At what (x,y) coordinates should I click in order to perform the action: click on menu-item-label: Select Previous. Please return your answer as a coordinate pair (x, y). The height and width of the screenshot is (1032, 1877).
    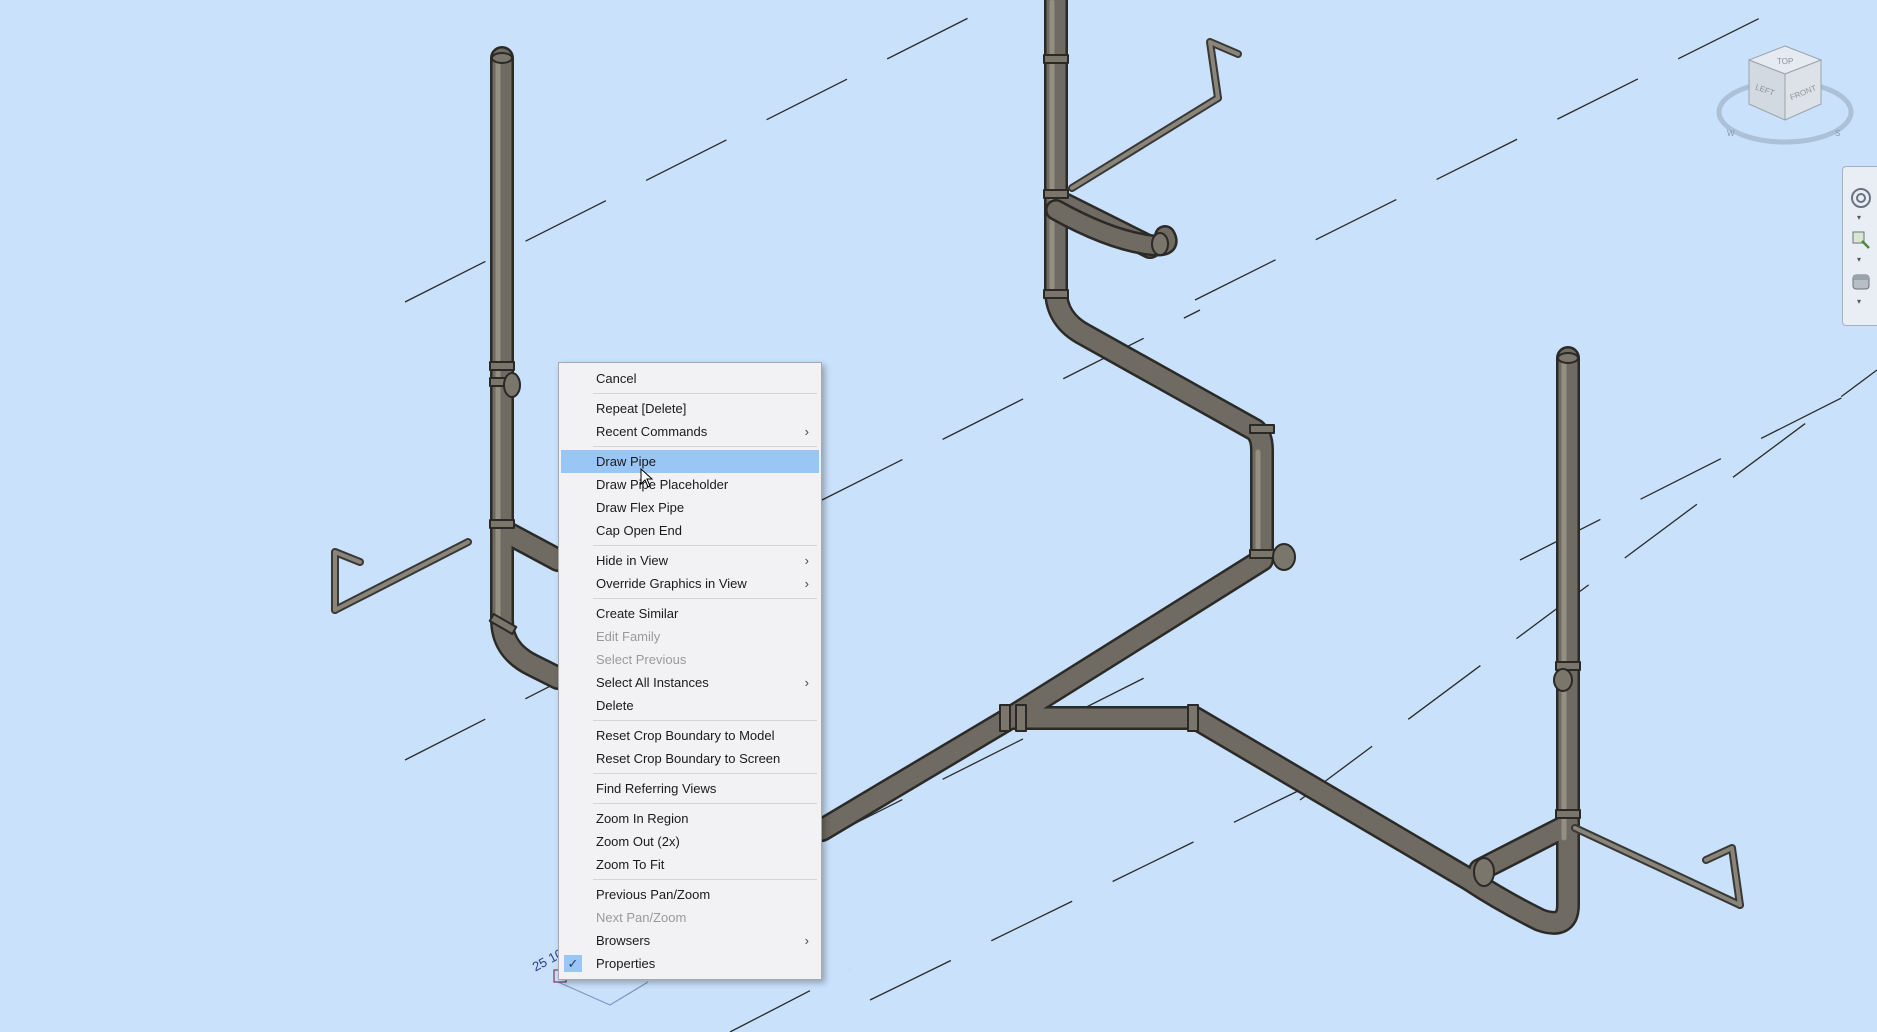
    Looking at the image, I should click on (641, 659).